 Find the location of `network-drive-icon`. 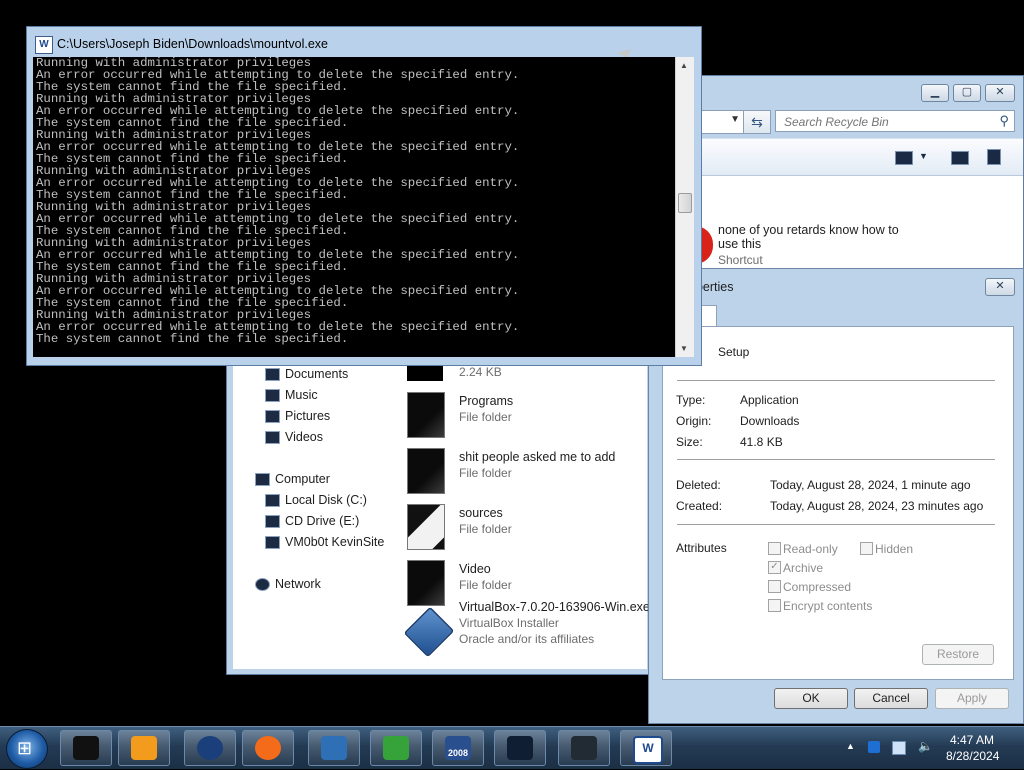

network-drive-icon is located at coordinates (272, 542).